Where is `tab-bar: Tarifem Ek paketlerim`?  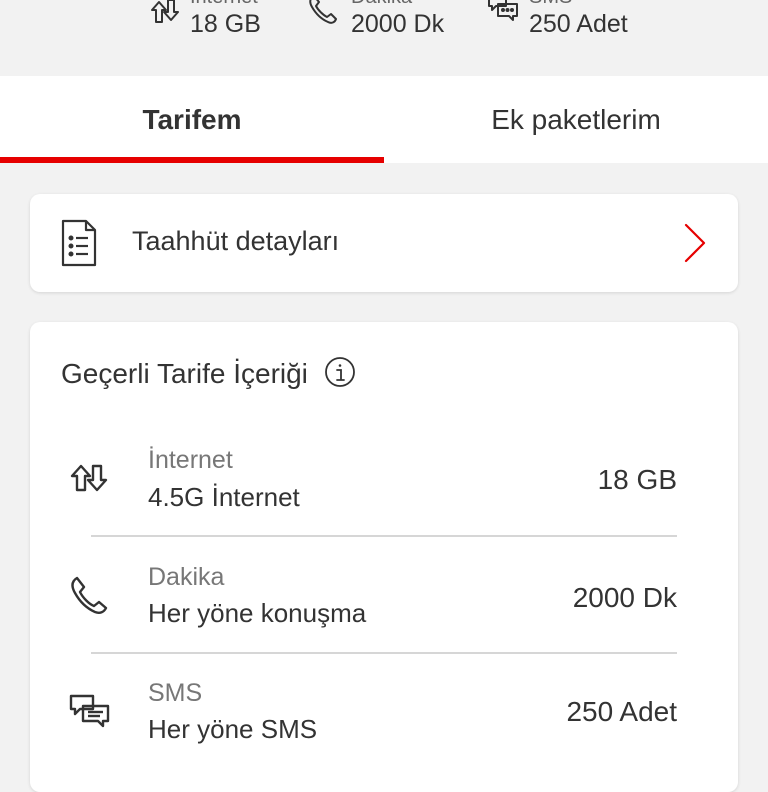
tab-bar: Tarifem Ek paketlerim is located at coordinates (384, 119).